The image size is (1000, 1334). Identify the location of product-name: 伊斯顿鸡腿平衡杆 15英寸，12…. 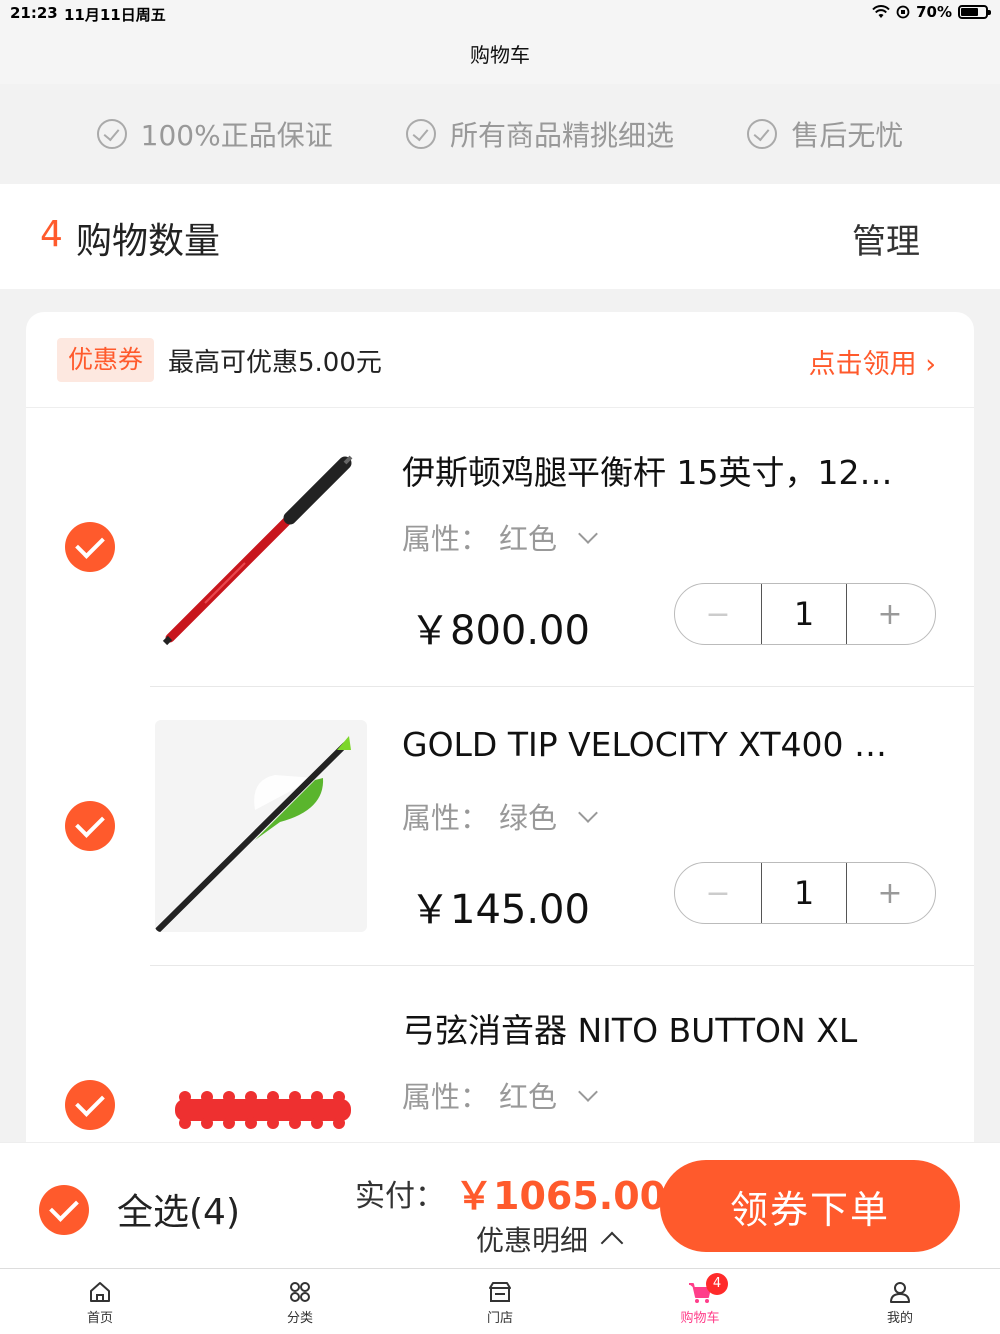
(672, 470).